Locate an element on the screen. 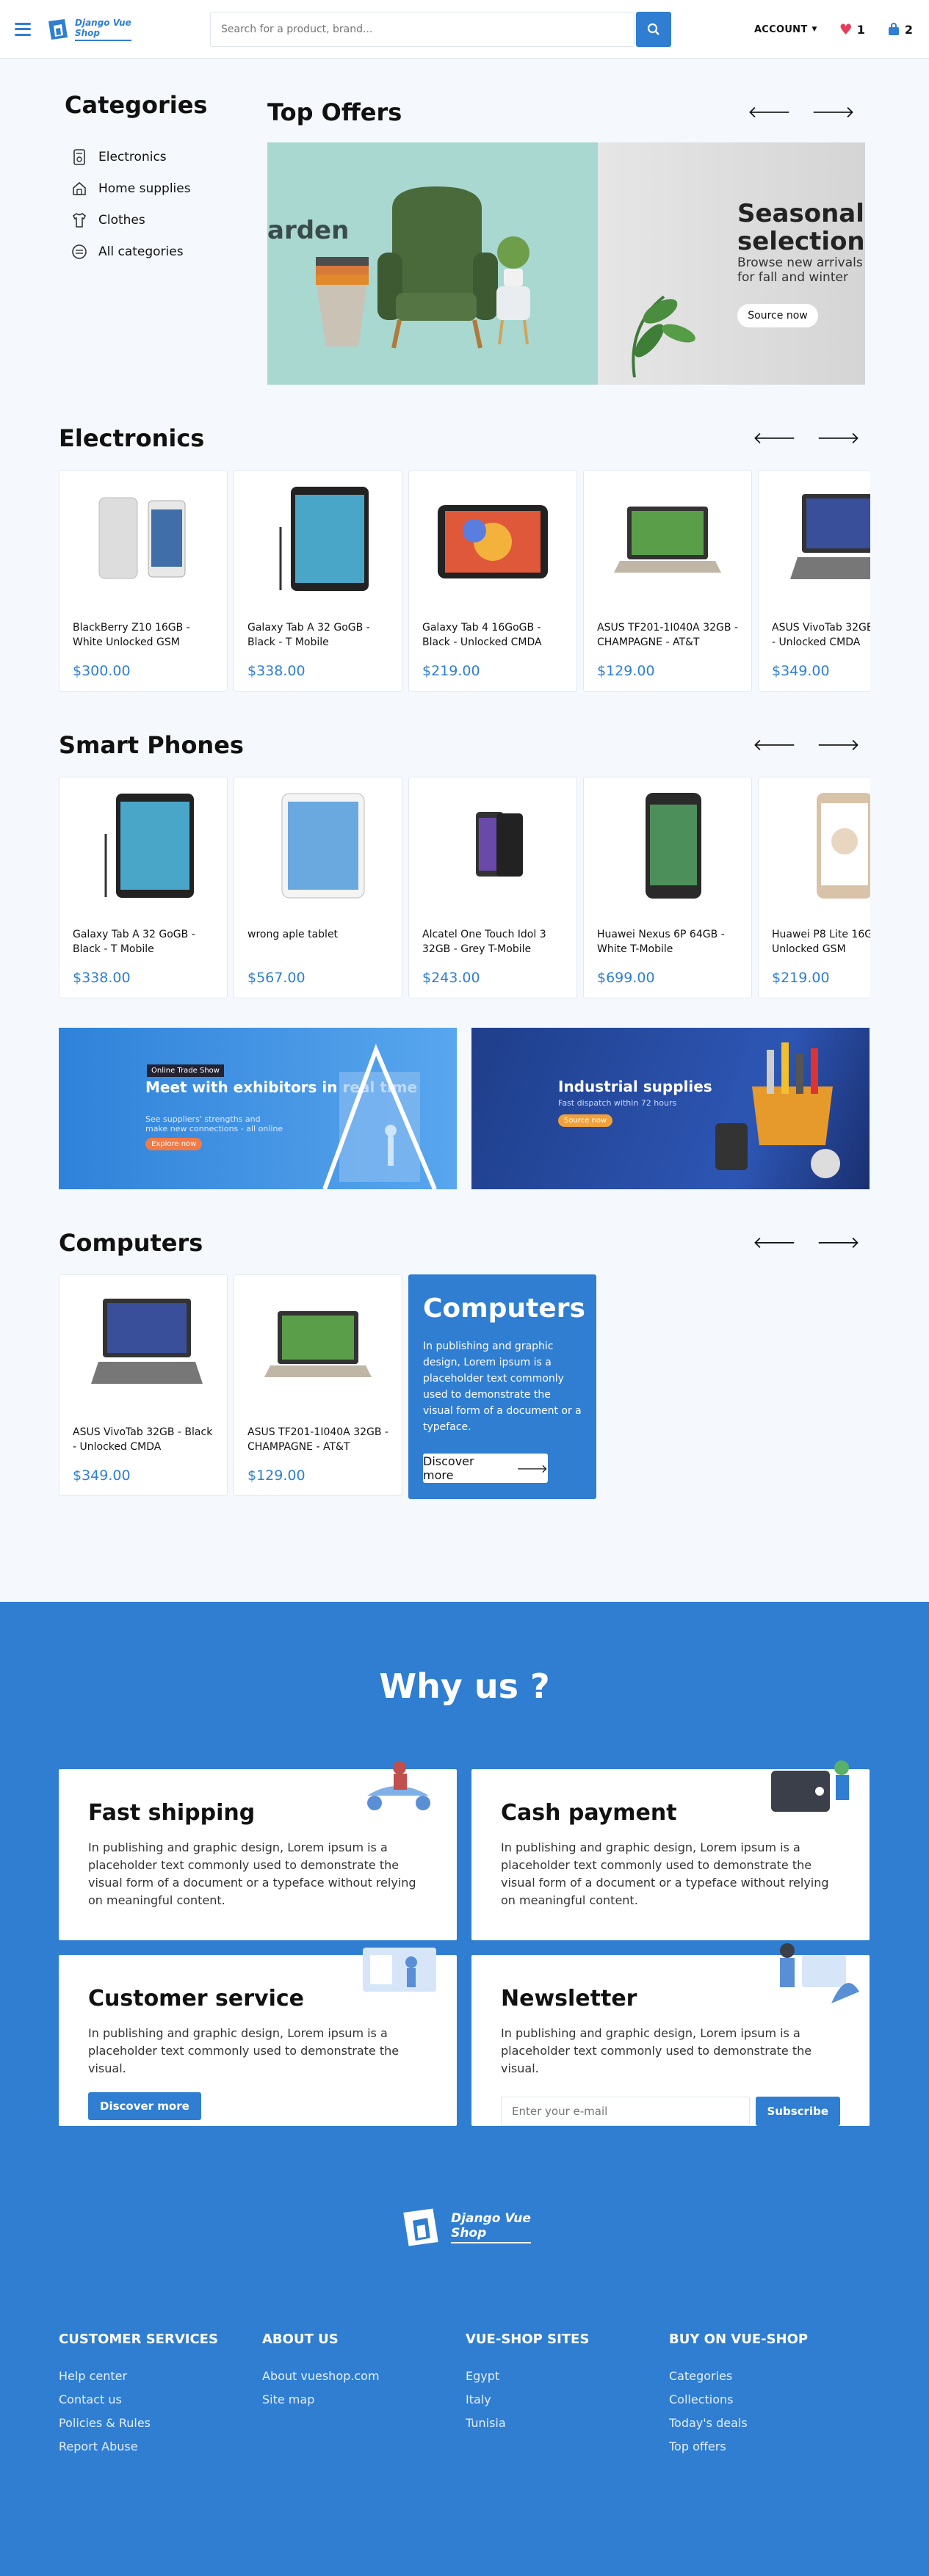 The image size is (929, 2576). product-price: $219.00 is located at coordinates (451, 671).